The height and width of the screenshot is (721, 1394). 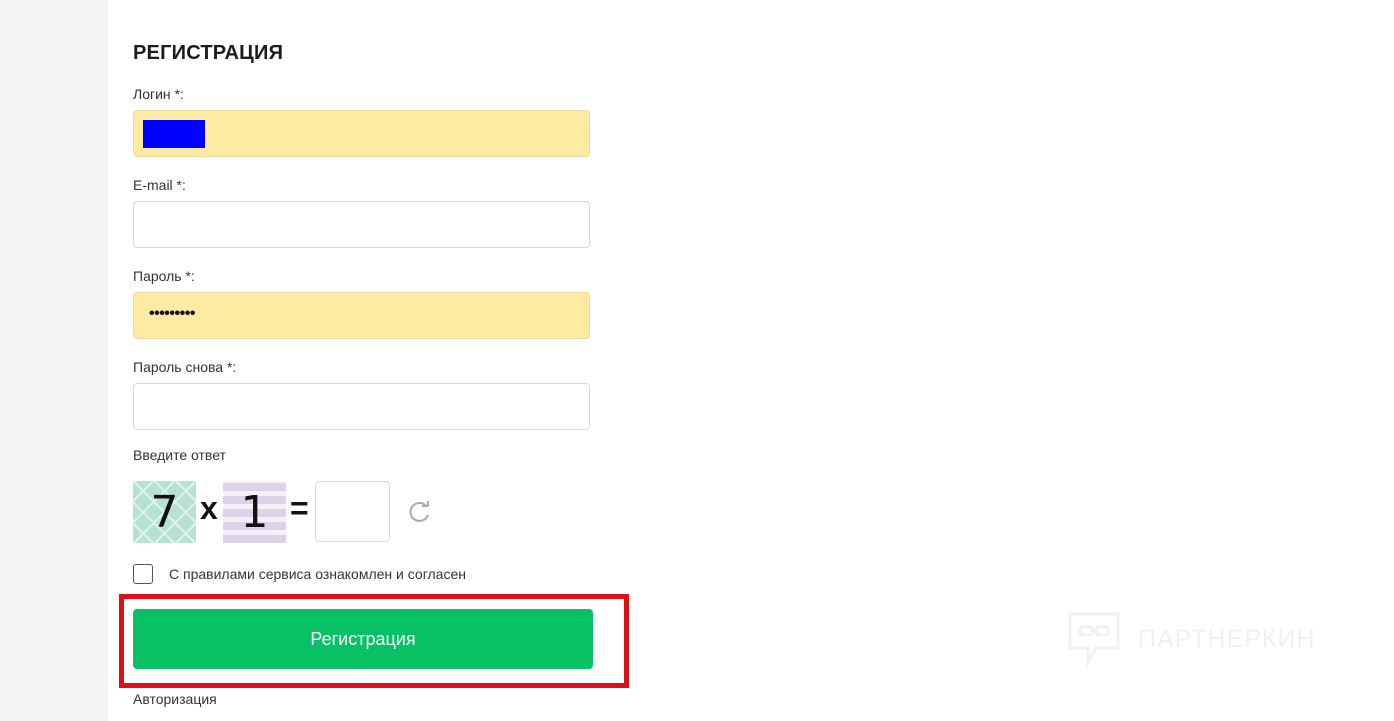 I want to click on login-input, so click(x=361, y=133).